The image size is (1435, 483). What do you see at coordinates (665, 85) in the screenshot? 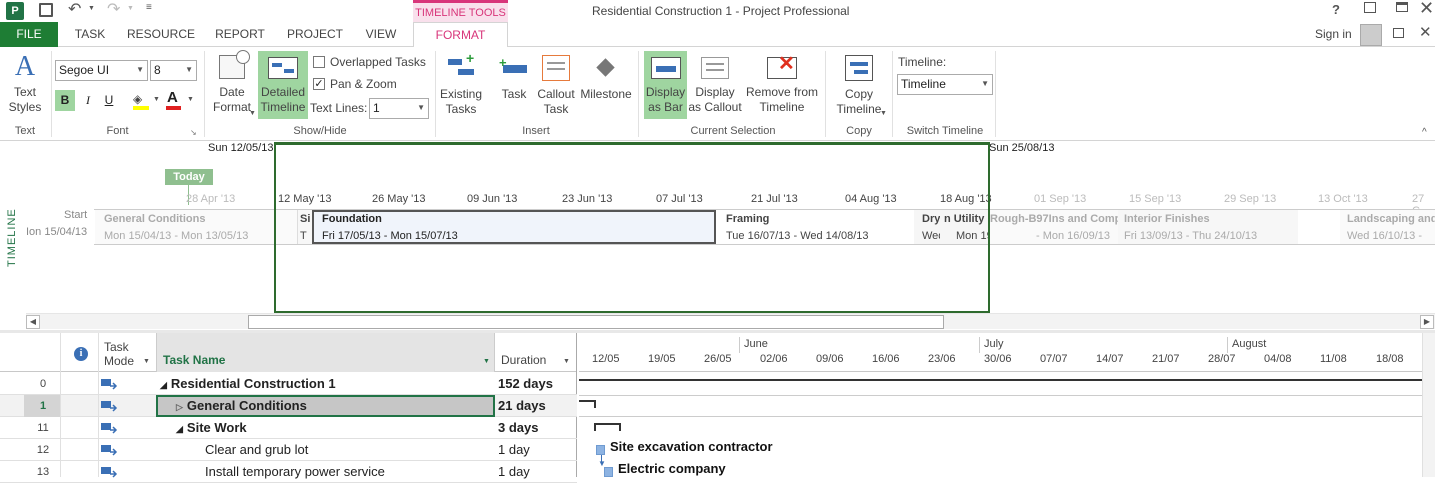
I see `display-as-bar-button: Display as Bar` at bounding box center [665, 85].